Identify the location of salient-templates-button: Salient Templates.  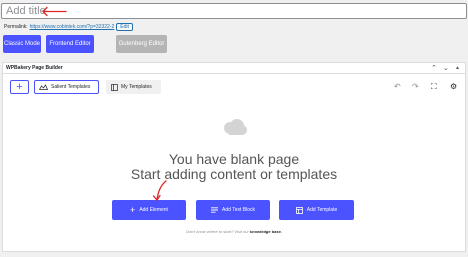
(66, 87).